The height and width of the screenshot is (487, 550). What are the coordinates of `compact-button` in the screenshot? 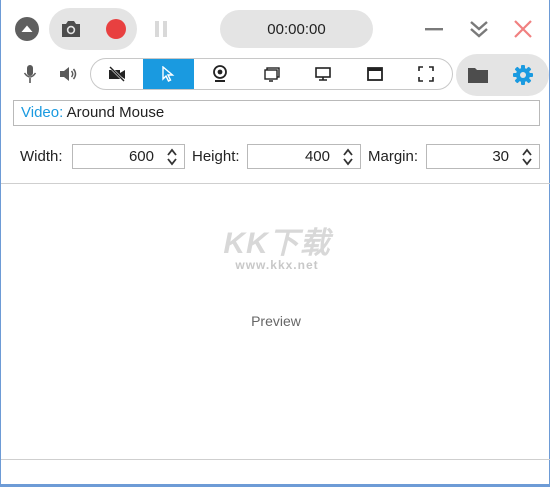 It's located at (479, 29).